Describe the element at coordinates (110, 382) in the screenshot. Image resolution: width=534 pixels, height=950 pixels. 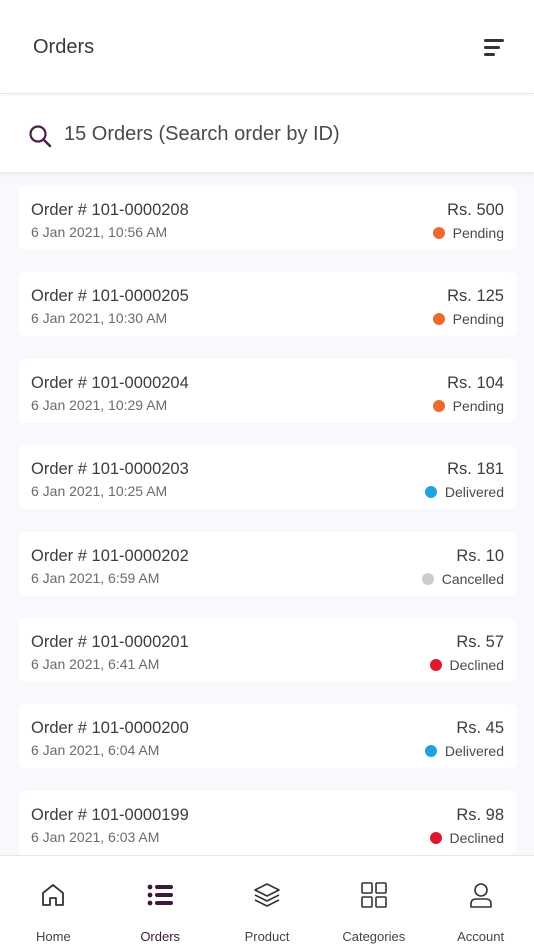
I see `order-id: Order # 101-0000204` at that location.